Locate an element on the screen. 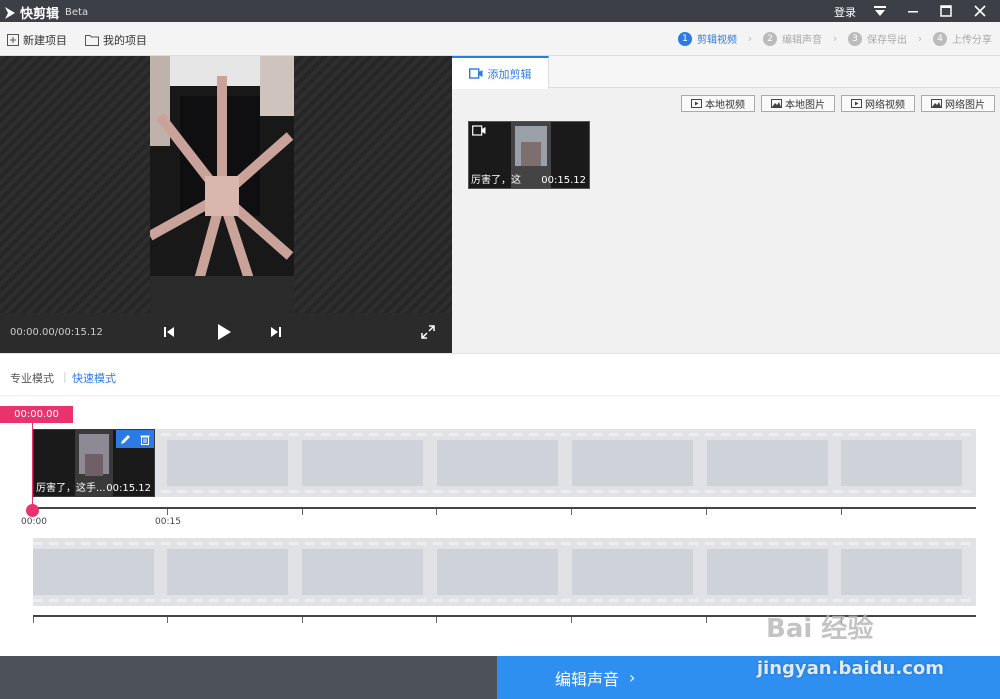 Image resolution: width=1000 pixels, height=699 pixels. edit-pencil-icon is located at coordinates (125, 439).